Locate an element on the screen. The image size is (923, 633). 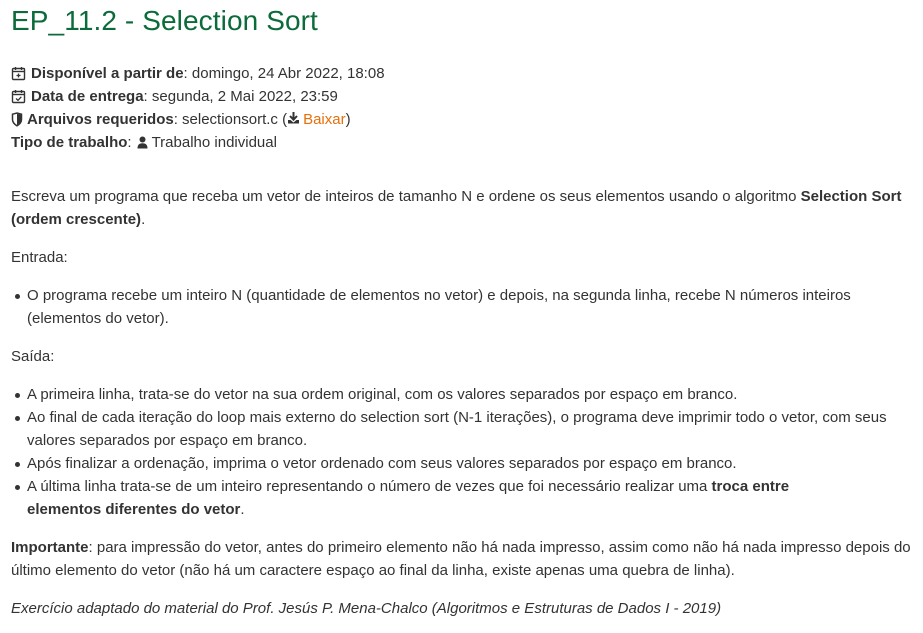
input-heading: Entrada: is located at coordinates (39, 257).